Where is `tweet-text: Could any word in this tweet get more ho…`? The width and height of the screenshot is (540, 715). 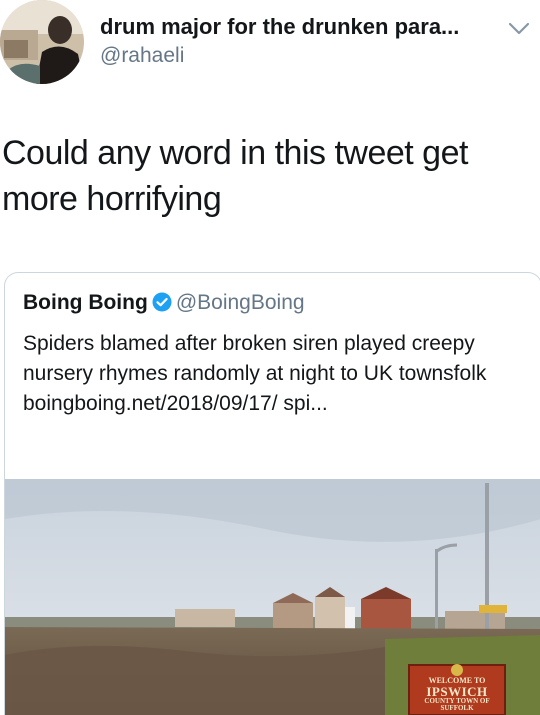
tweet-text: Could any word in this tweet get more ho… is located at coordinates (235, 176).